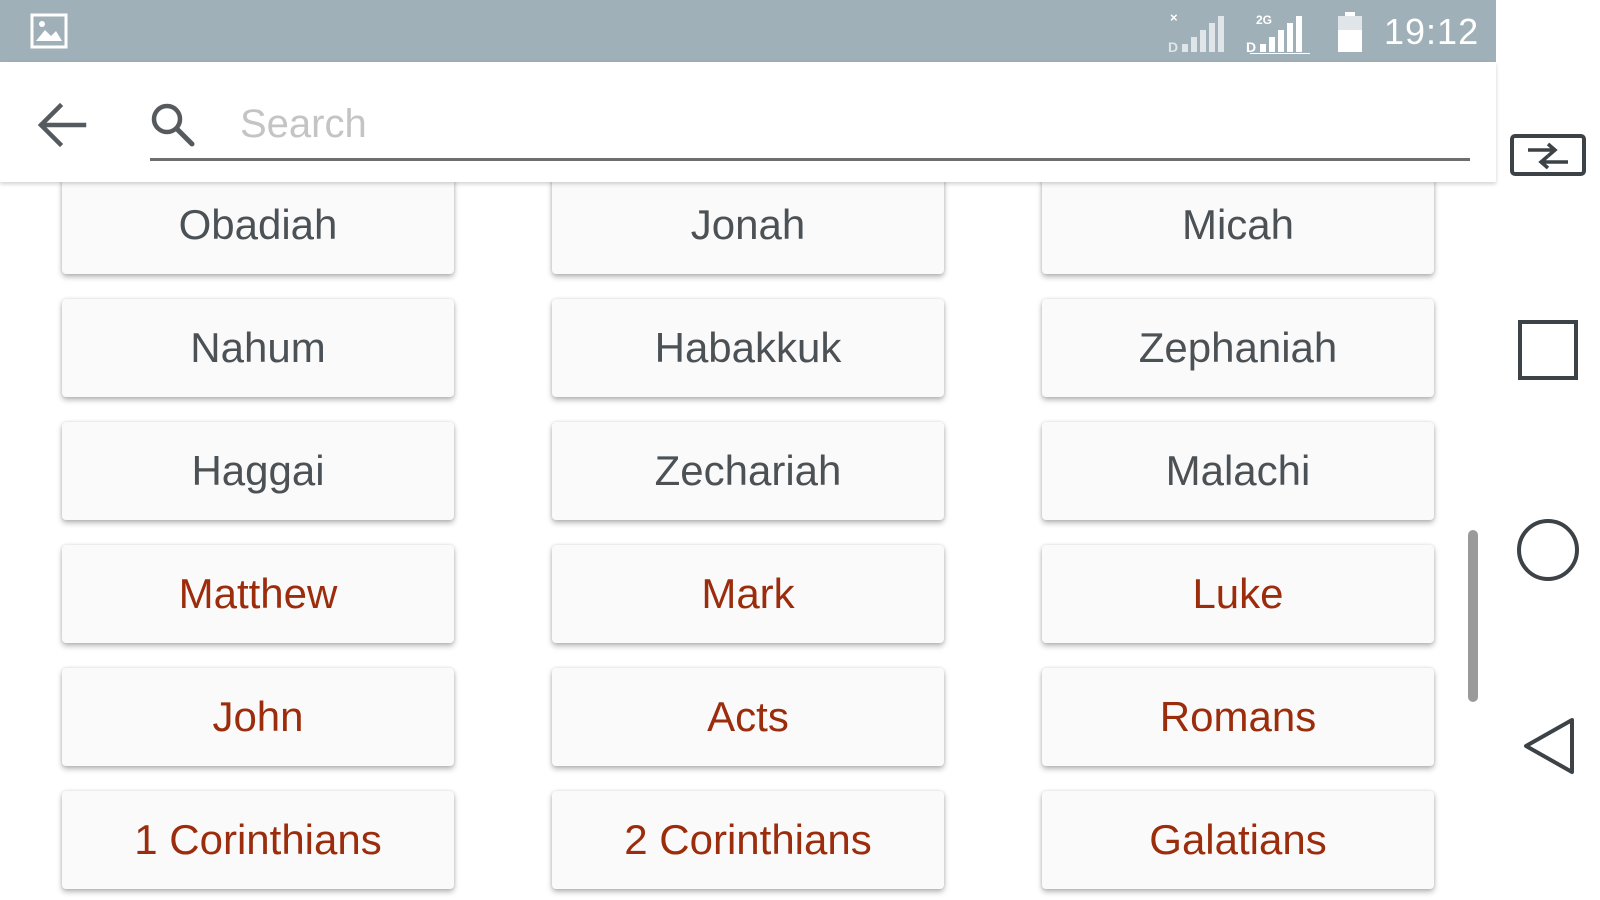 This screenshot has height=900, width=1600. What do you see at coordinates (1238, 228) in the screenshot?
I see `book-button-micah: Micah` at bounding box center [1238, 228].